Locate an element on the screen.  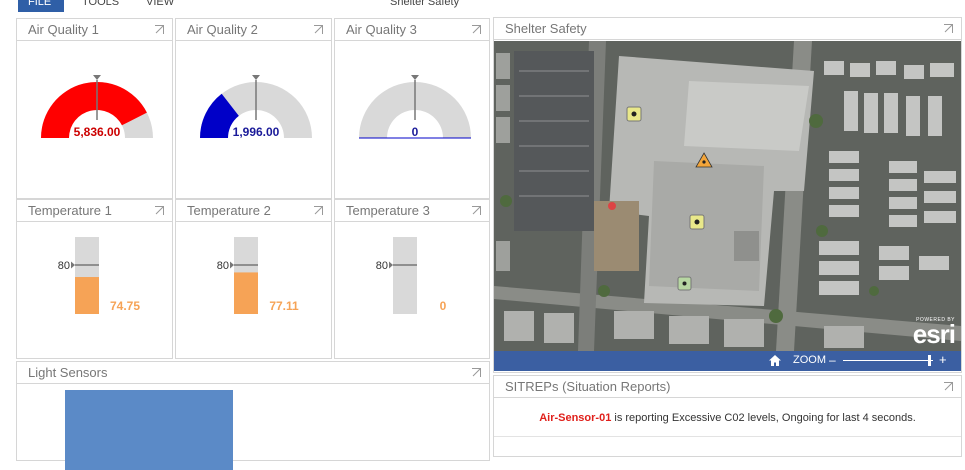
air-quality-1-panel: Air Quality 1 5,836.00 is located at coordinates (94, 108).